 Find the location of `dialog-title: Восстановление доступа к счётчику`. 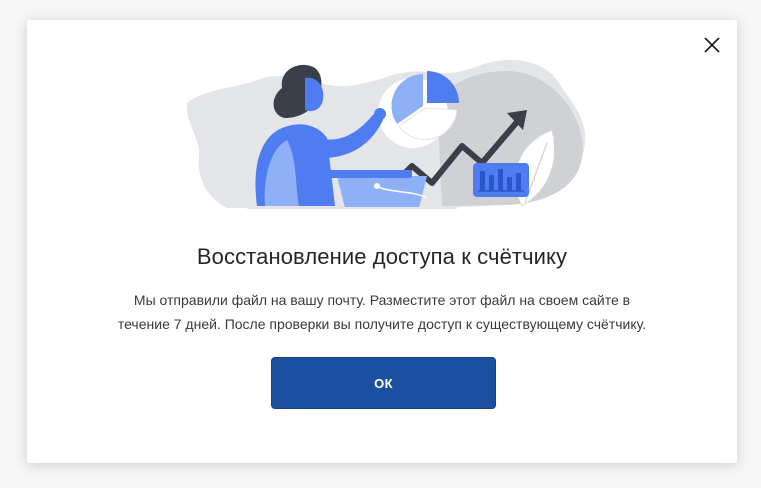

dialog-title: Восстановление доступа к счётчику is located at coordinates (382, 256).